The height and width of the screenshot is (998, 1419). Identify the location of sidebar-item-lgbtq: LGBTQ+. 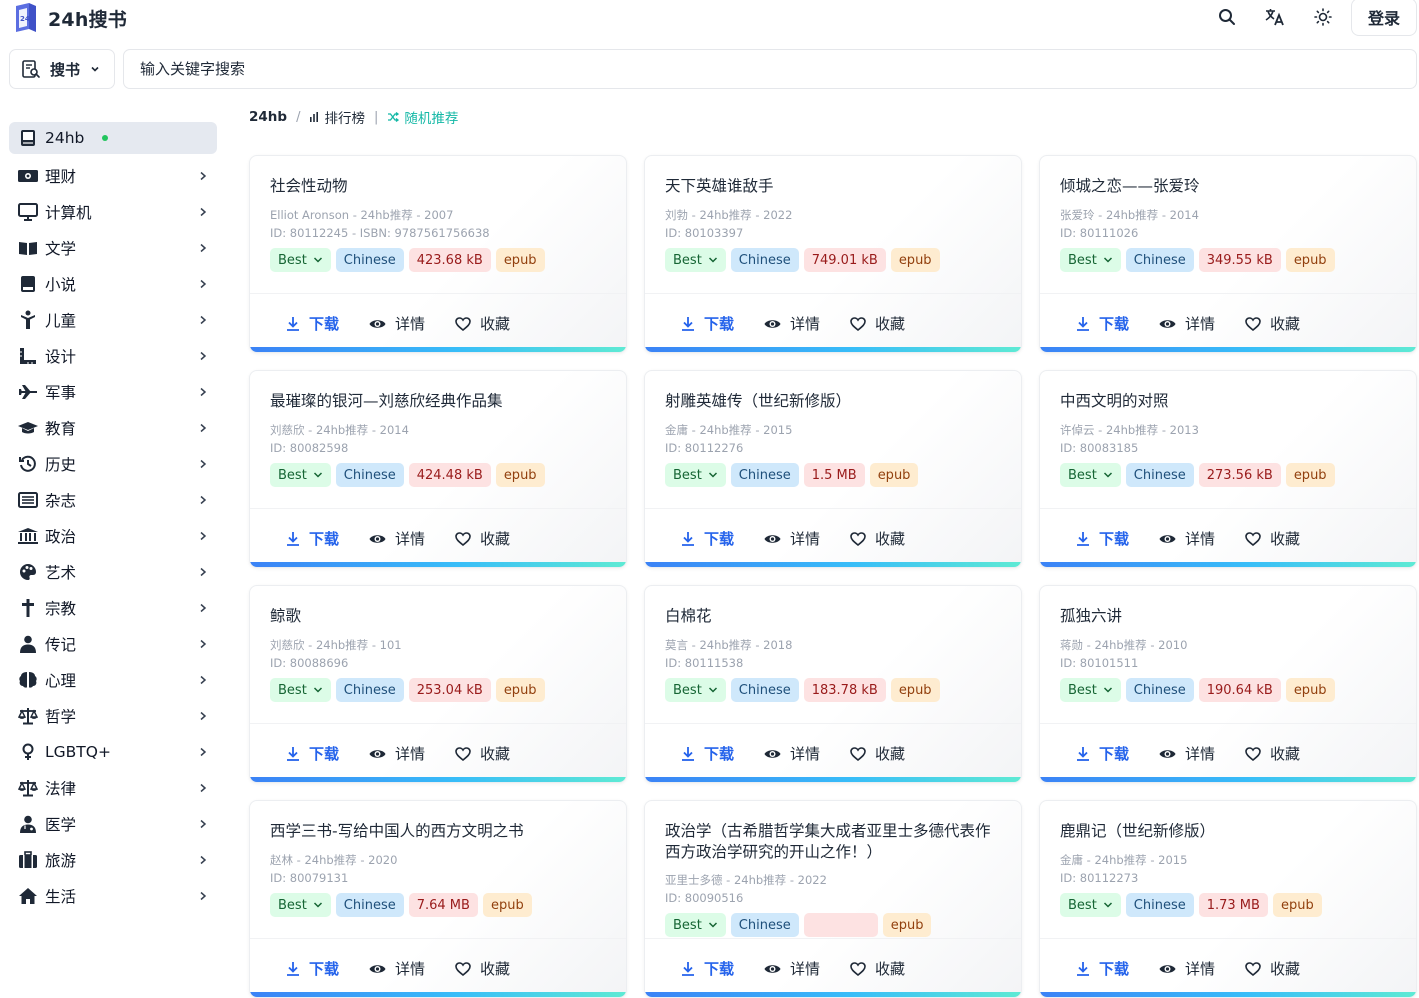
(113, 752).